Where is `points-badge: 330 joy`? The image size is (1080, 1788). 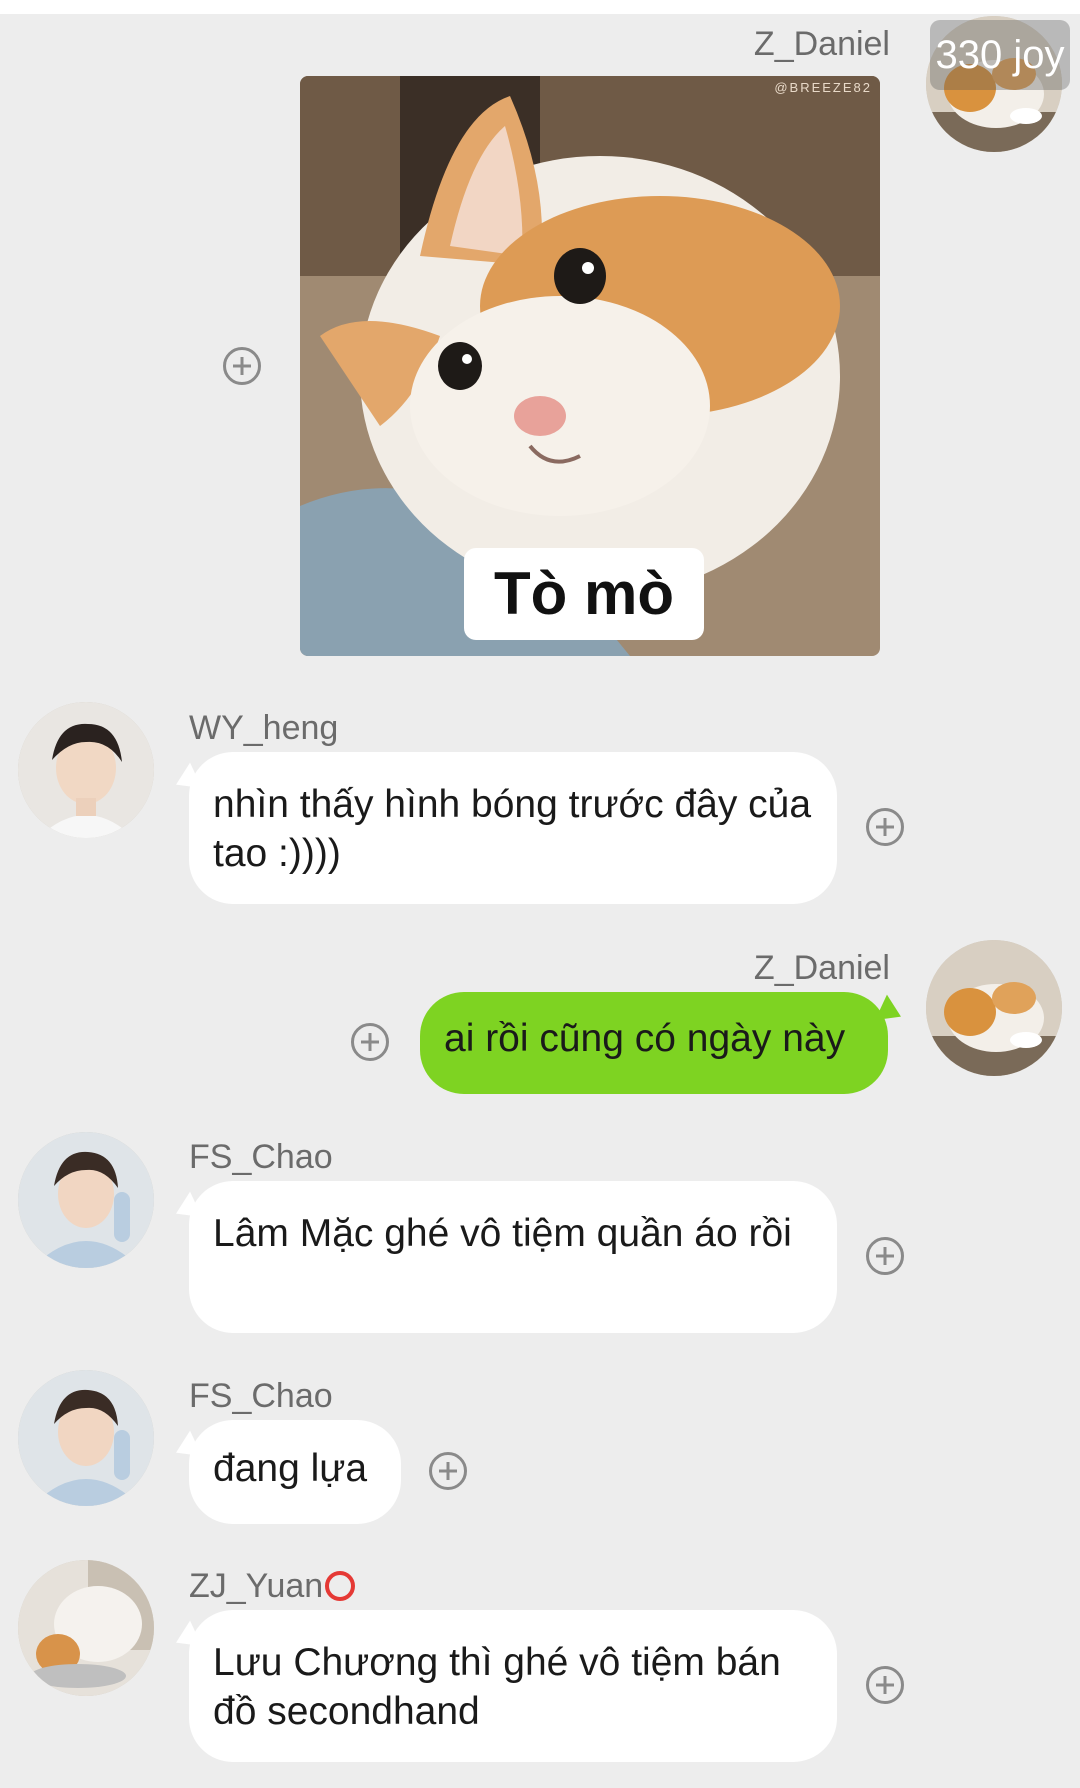
points-badge: 330 joy is located at coordinates (1000, 55).